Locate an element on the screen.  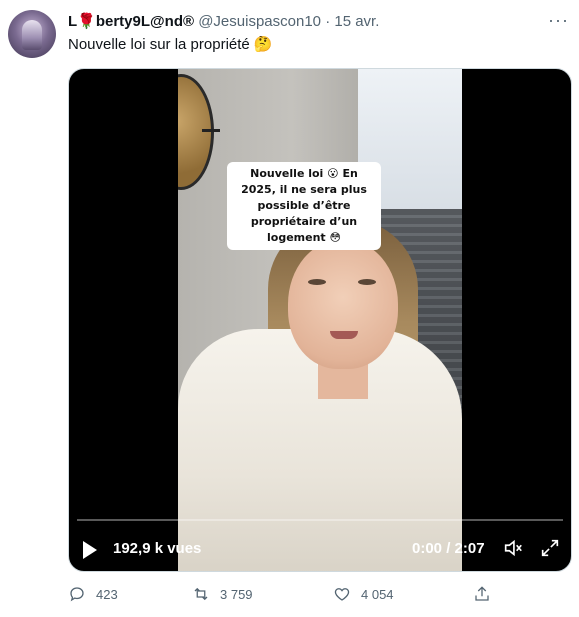
like-action: 4 054 is located at coordinates (363, 594).